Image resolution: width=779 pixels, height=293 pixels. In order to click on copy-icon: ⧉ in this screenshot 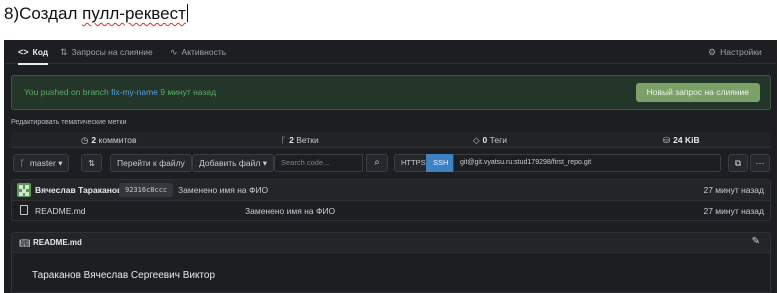, I will do `click(738, 163)`.